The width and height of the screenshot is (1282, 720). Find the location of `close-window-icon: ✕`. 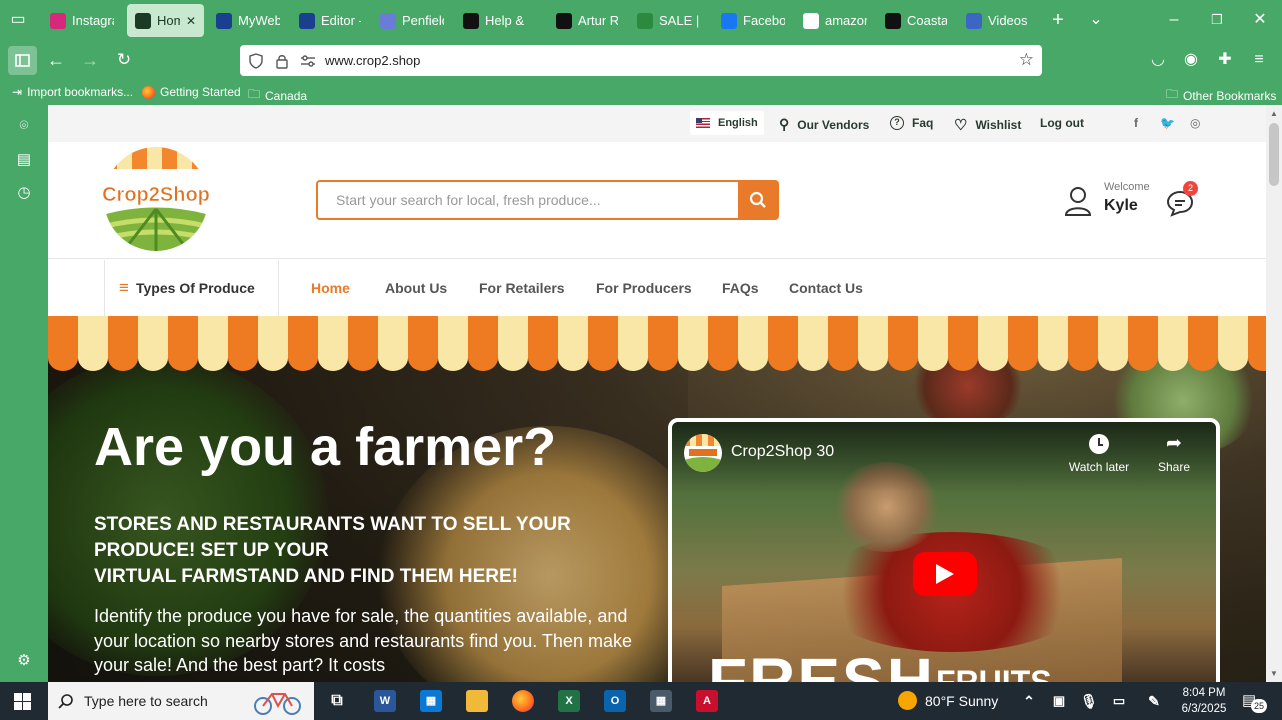

close-window-icon: ✕ is located at coordinates (1260, 20).